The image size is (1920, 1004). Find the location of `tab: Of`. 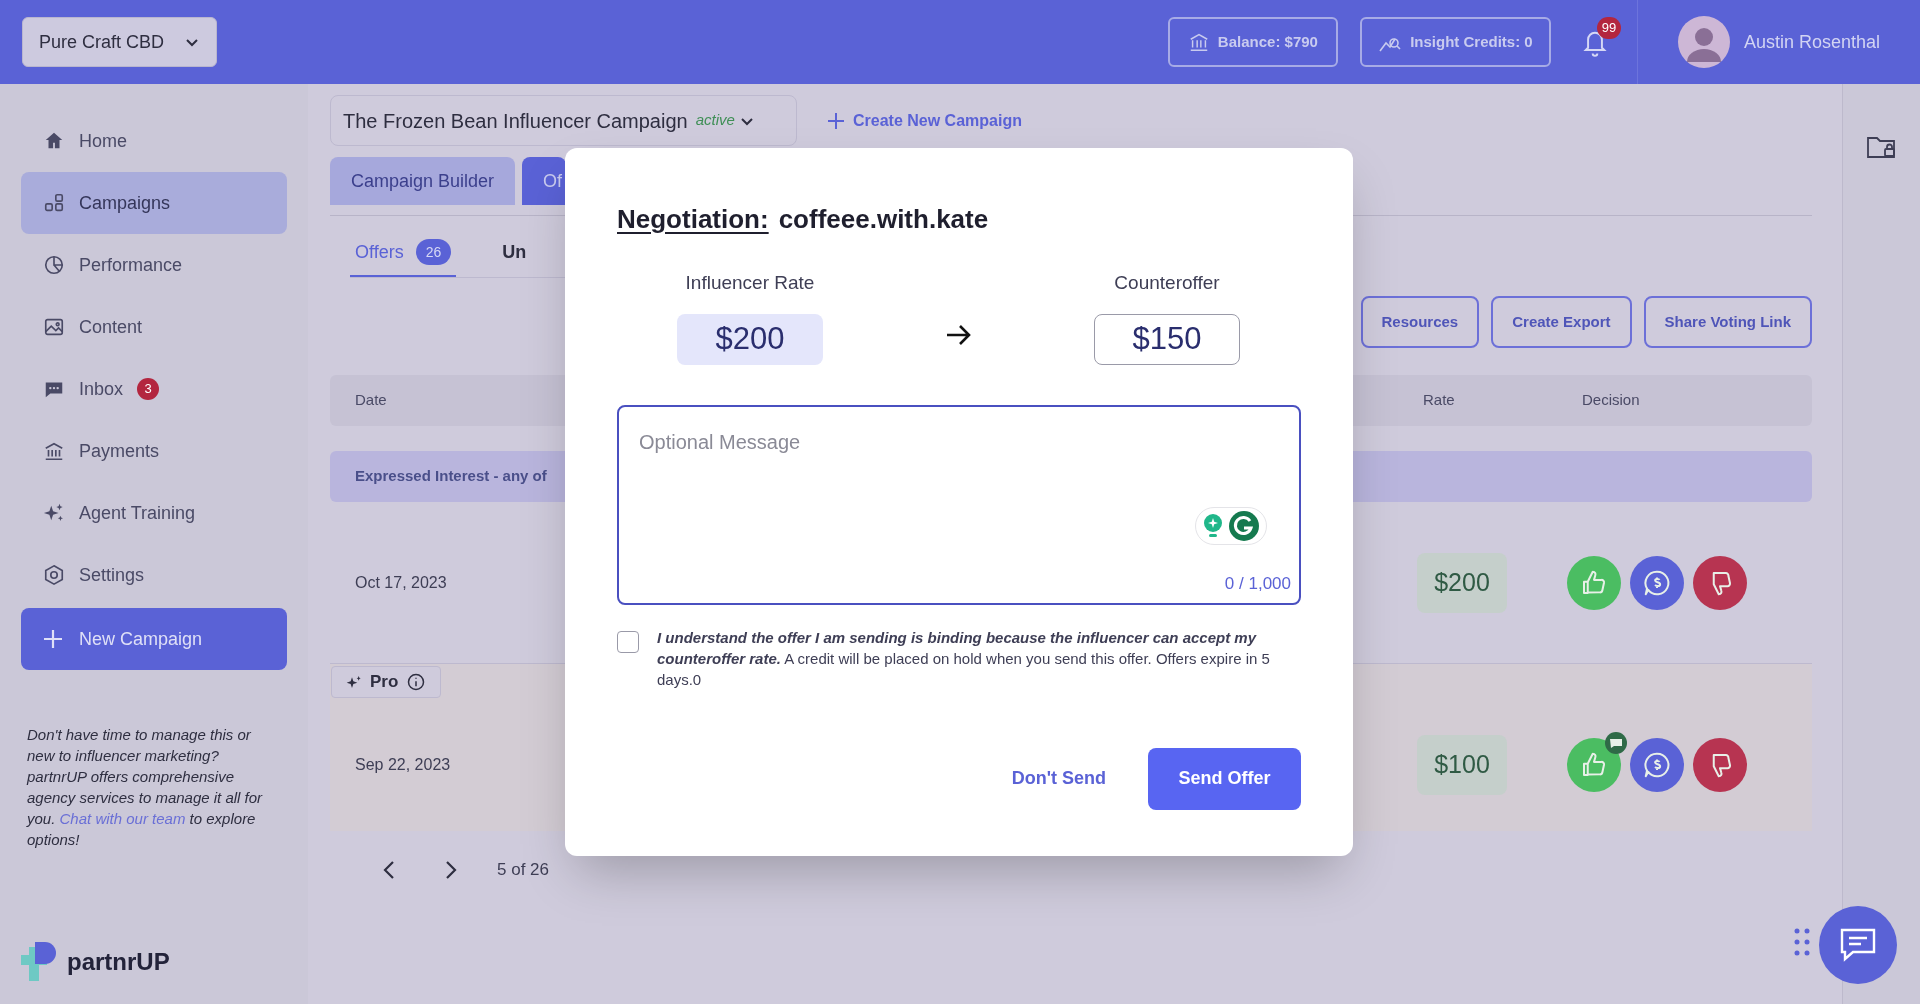

tab: Of is located at coordinates (544, 181).